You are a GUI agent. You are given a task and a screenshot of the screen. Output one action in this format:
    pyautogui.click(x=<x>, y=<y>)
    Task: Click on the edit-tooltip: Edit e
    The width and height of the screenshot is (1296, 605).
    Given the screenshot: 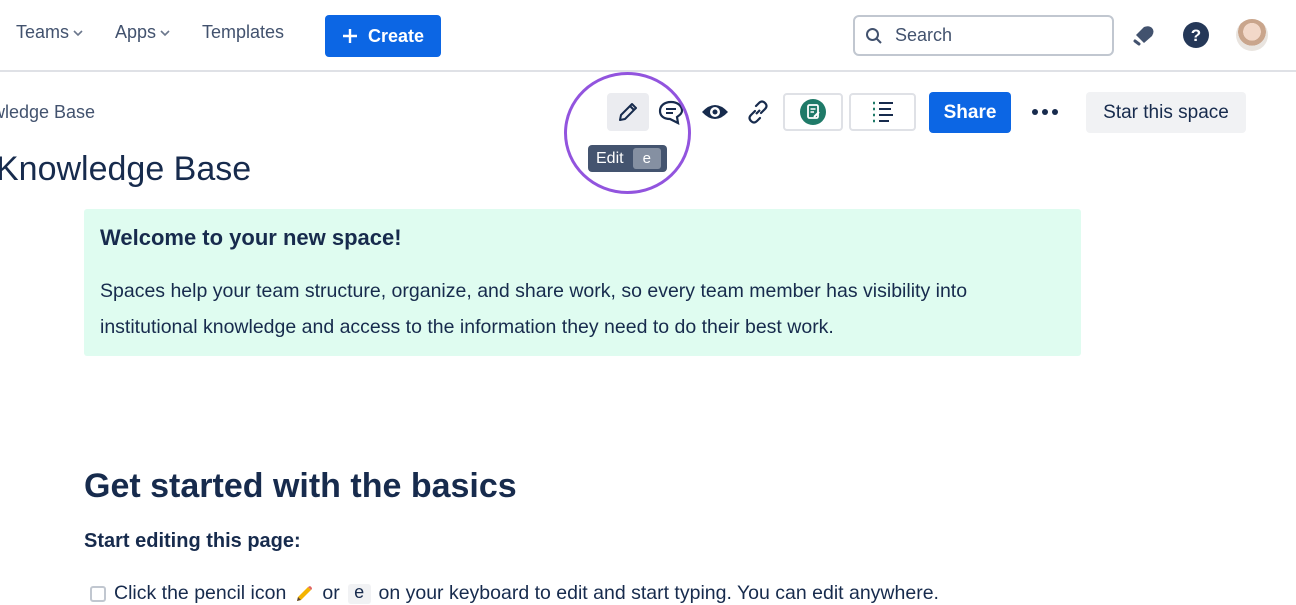 What is the action you would take?
    pyautogui.click(x=627, y=158)
    